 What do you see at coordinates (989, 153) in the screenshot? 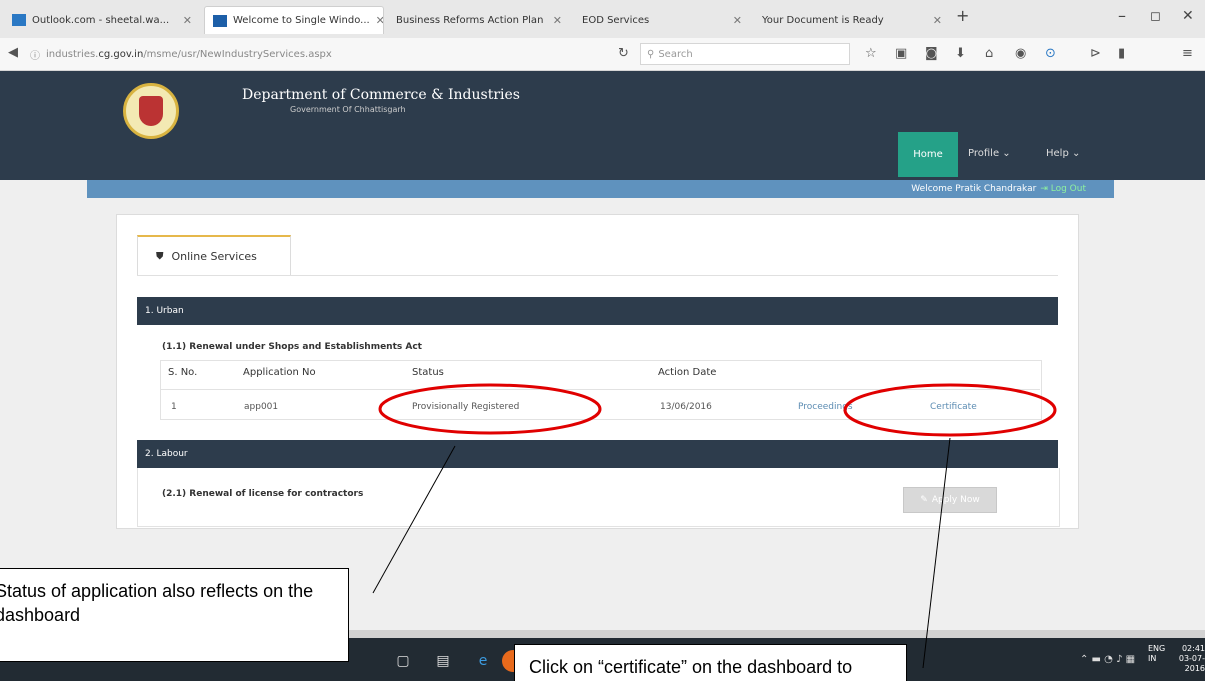
I see `nav-profile: Profile ⌄` at bounding box center [989, 153].